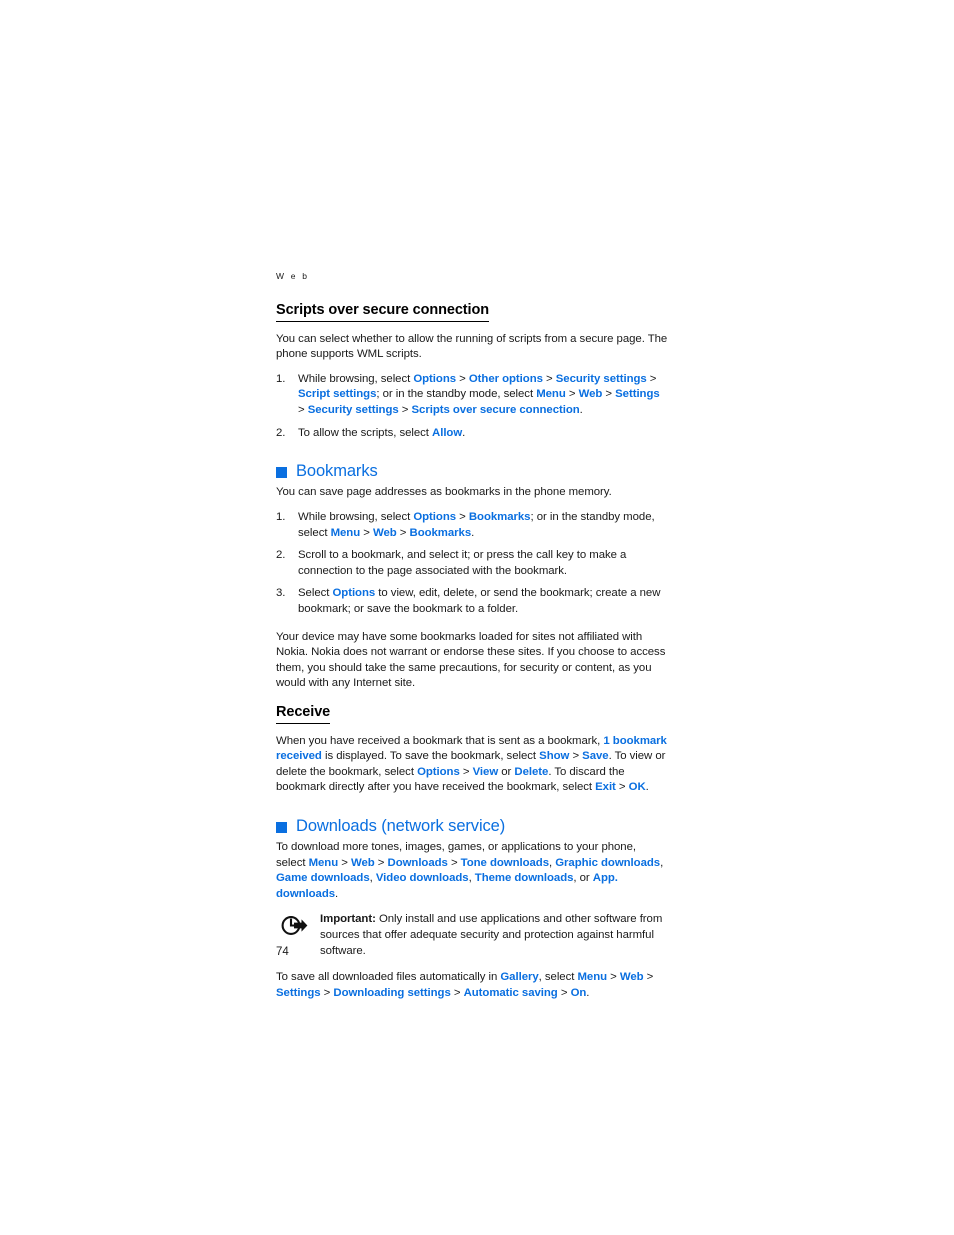 Image resolution: width=954 pixels, height=1235 pixels. I want to click on ui-term: Game downloads, so click(323, 878).